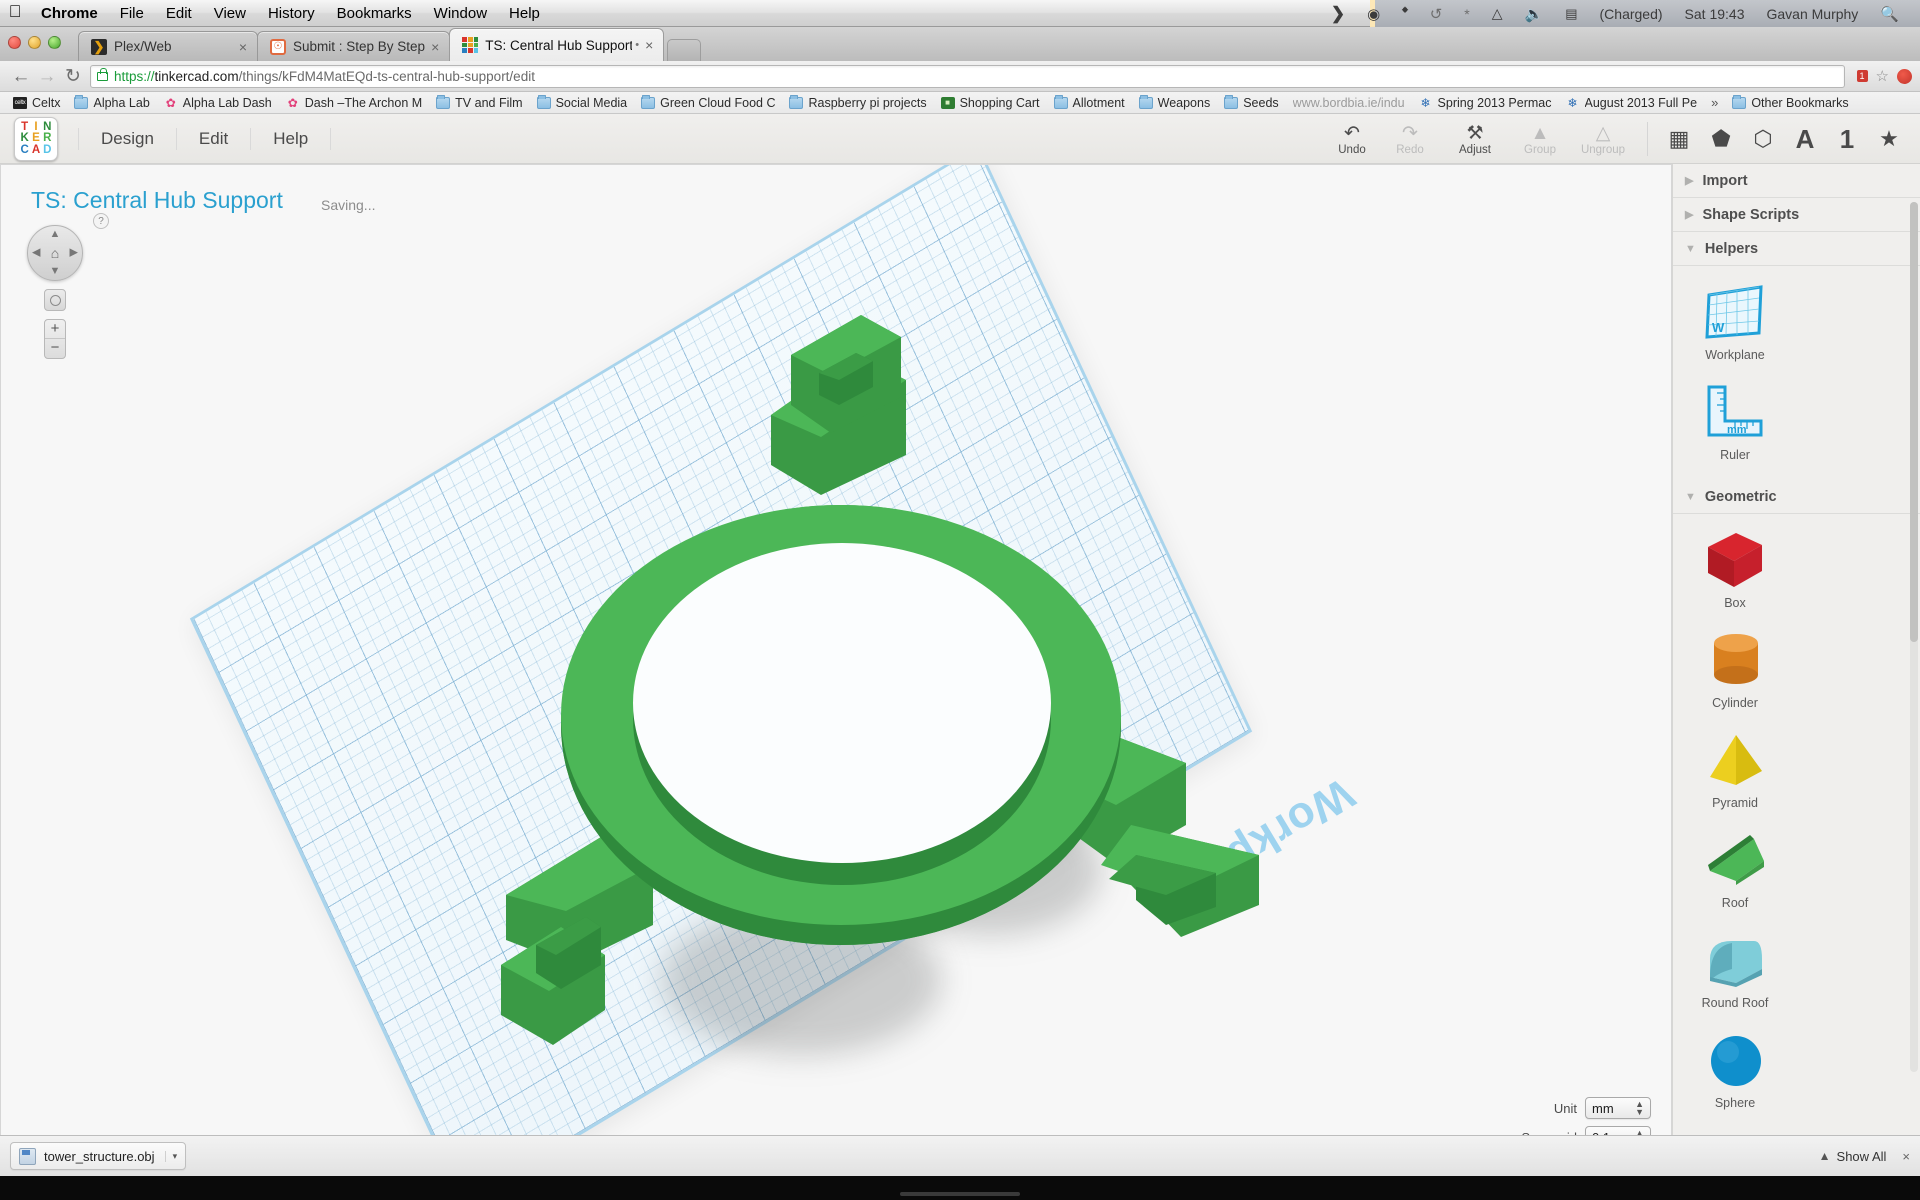  I want to click on chevron-right-icon: ❯, so click(1338, 13).